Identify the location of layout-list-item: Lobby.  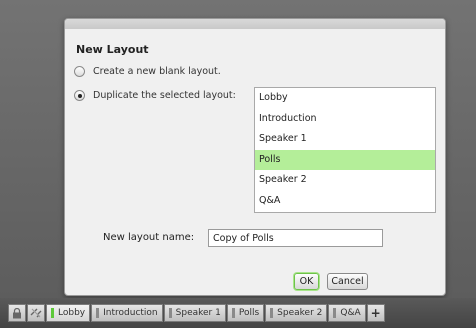
(345, 98).